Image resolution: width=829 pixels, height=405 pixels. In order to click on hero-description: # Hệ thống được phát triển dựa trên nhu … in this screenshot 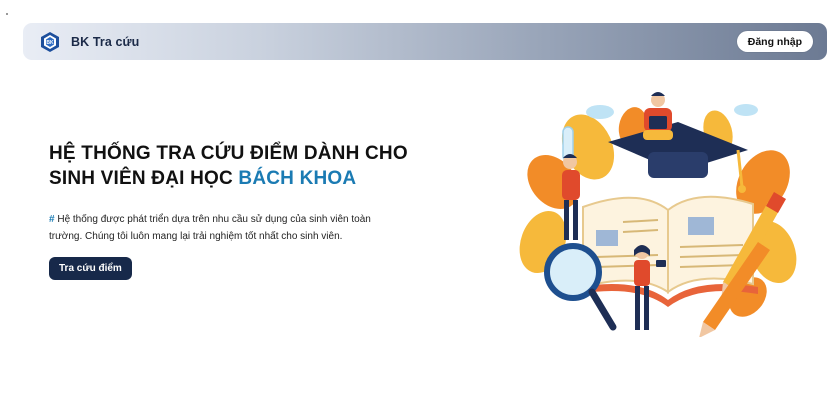, I will do `click(224, 228)`.